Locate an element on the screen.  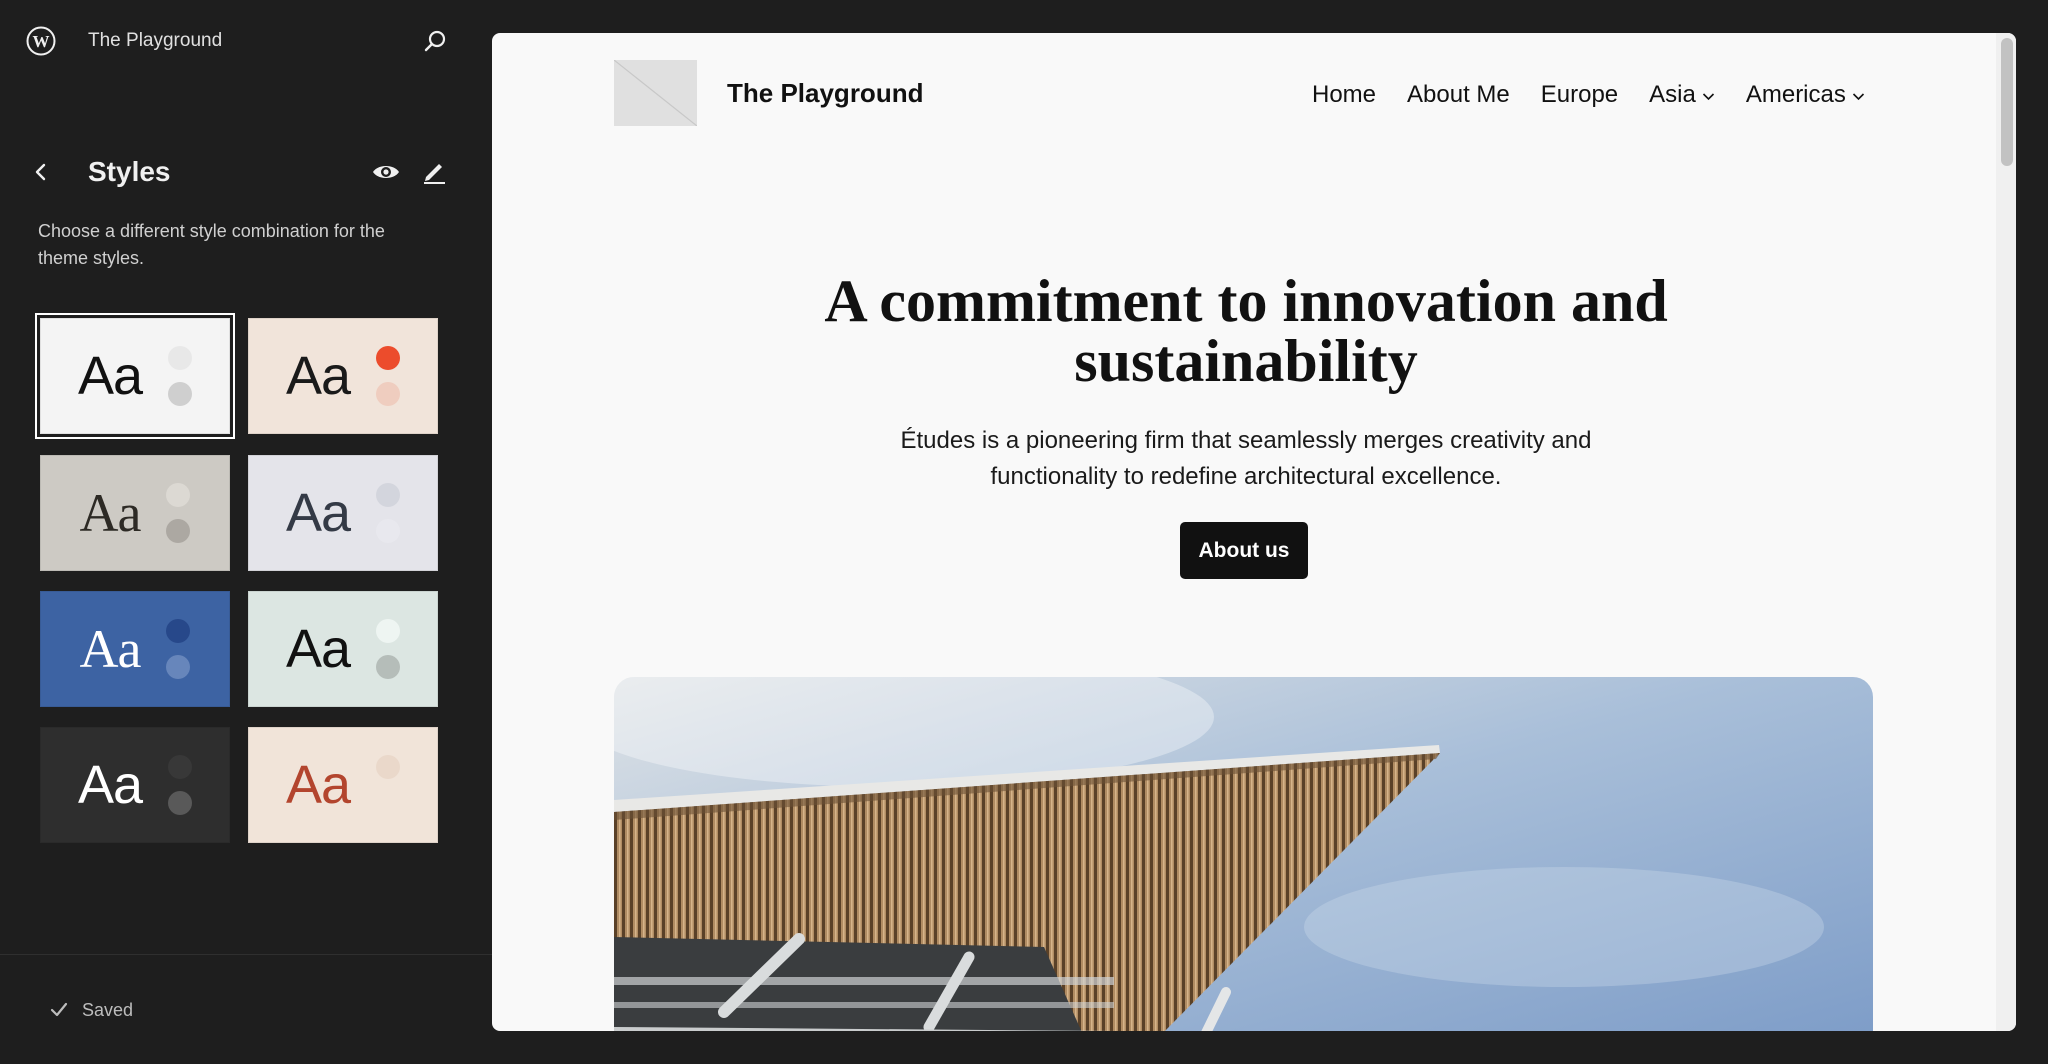
nav-label: Home is located at coordinates (1344, 94).